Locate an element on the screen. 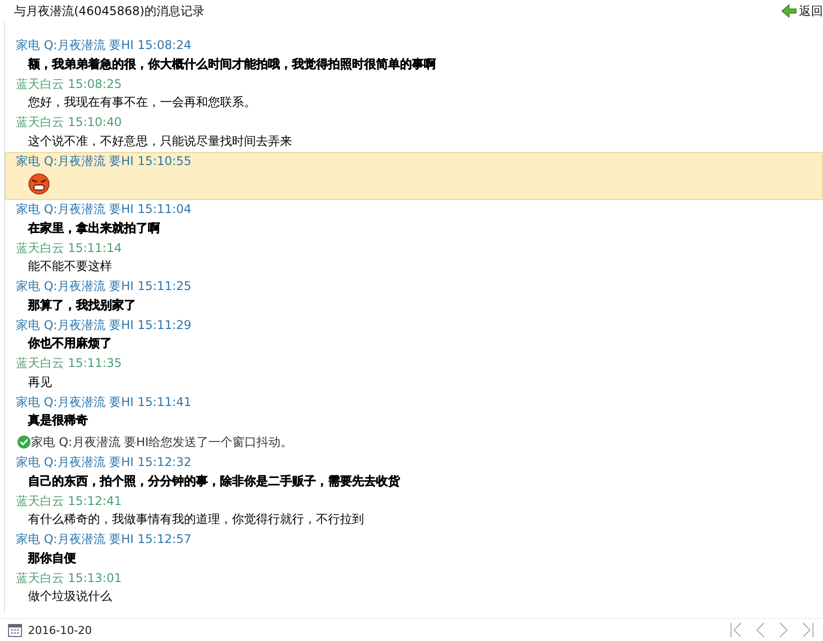  message-header: 家电 Q:月夜潜流 要HI 15:12:32 is located at coordinates (103, 462).